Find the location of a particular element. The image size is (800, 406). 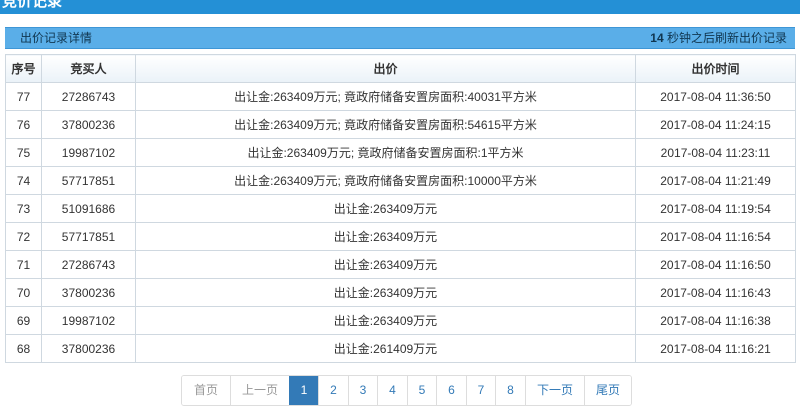

pagination: 首页 上一页 1 2 3 4 5 6 7 8 下一页 尾页 is located at coordinates (406, 390).